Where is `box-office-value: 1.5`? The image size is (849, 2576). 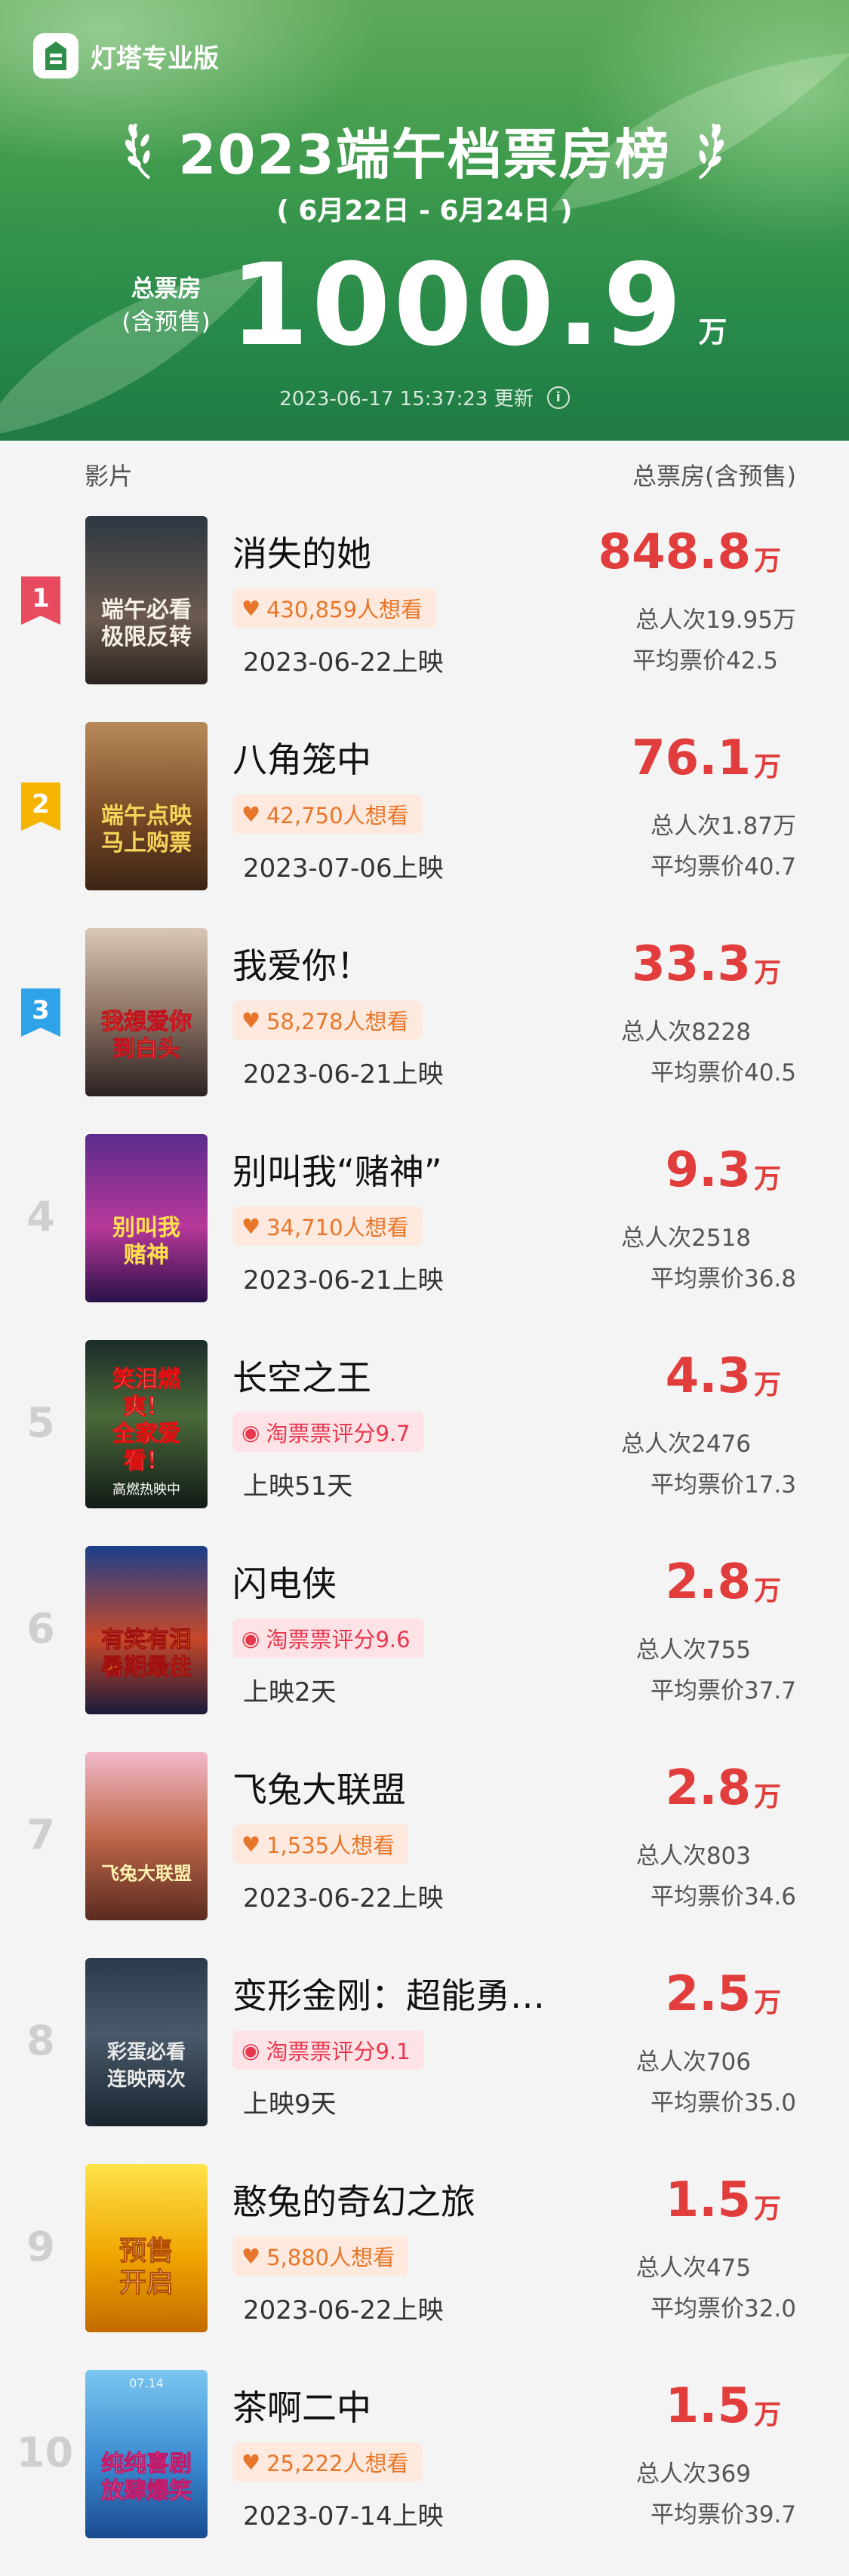 box-office-value: 1.5 is located at coordinates (708, 2200).